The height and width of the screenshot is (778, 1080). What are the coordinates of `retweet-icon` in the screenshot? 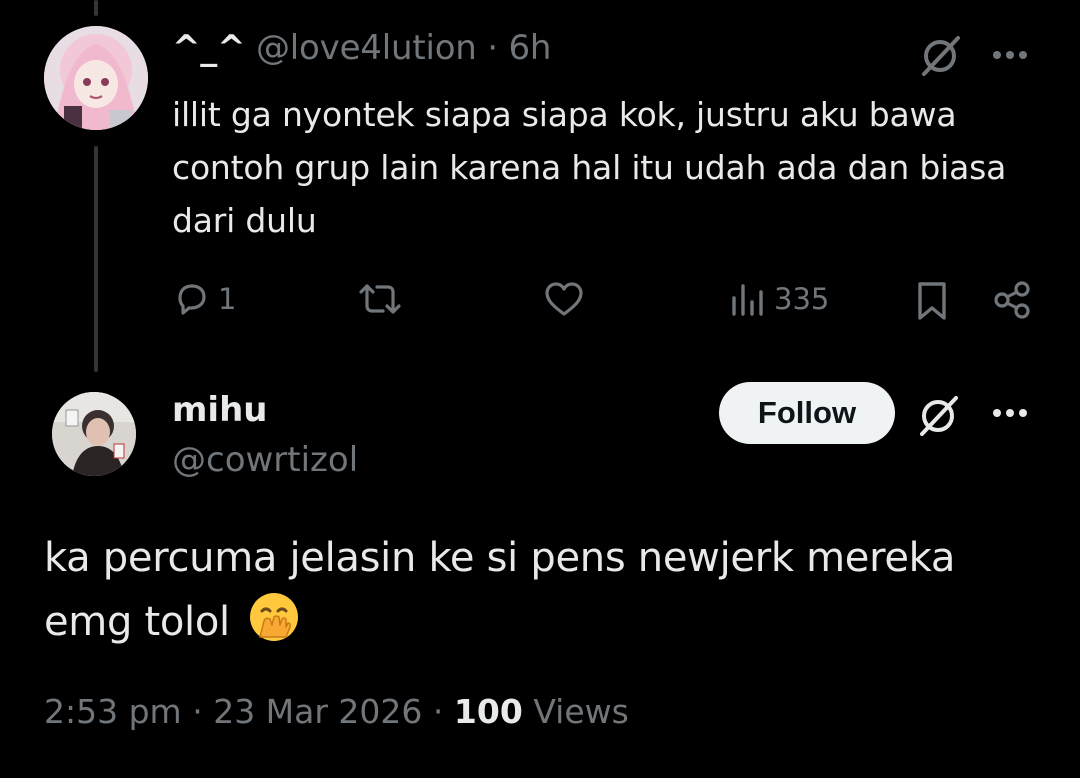 It's located at (380, 299).